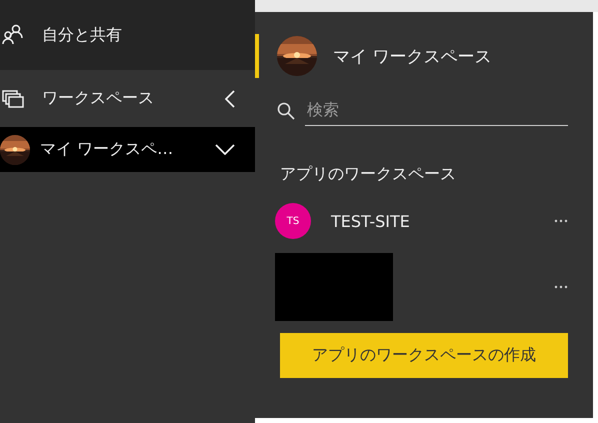 Image resolution: width=598 pixels, height=423 pixels. What do you see at coordinates (13, 35) in the screenshot?
I see `people-icon` at bounding box center [13, 35].